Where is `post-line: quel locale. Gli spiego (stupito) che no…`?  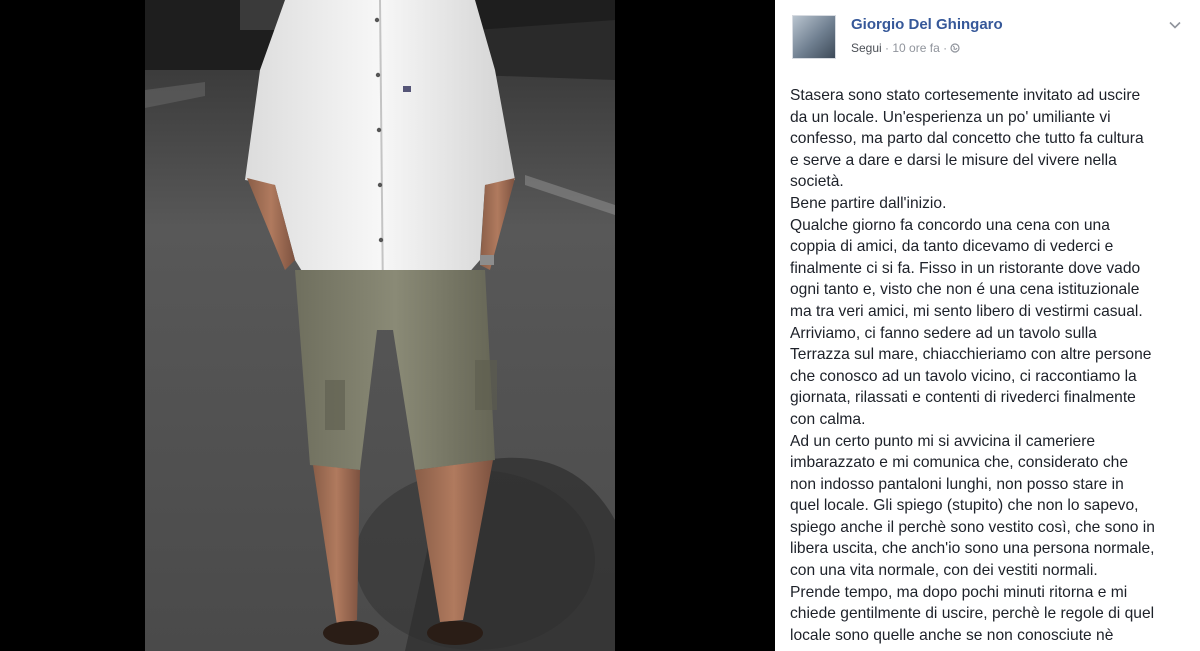 post-line: quel locale. Gli spiego (stupito) che no… is located at coordinates (964, 506).